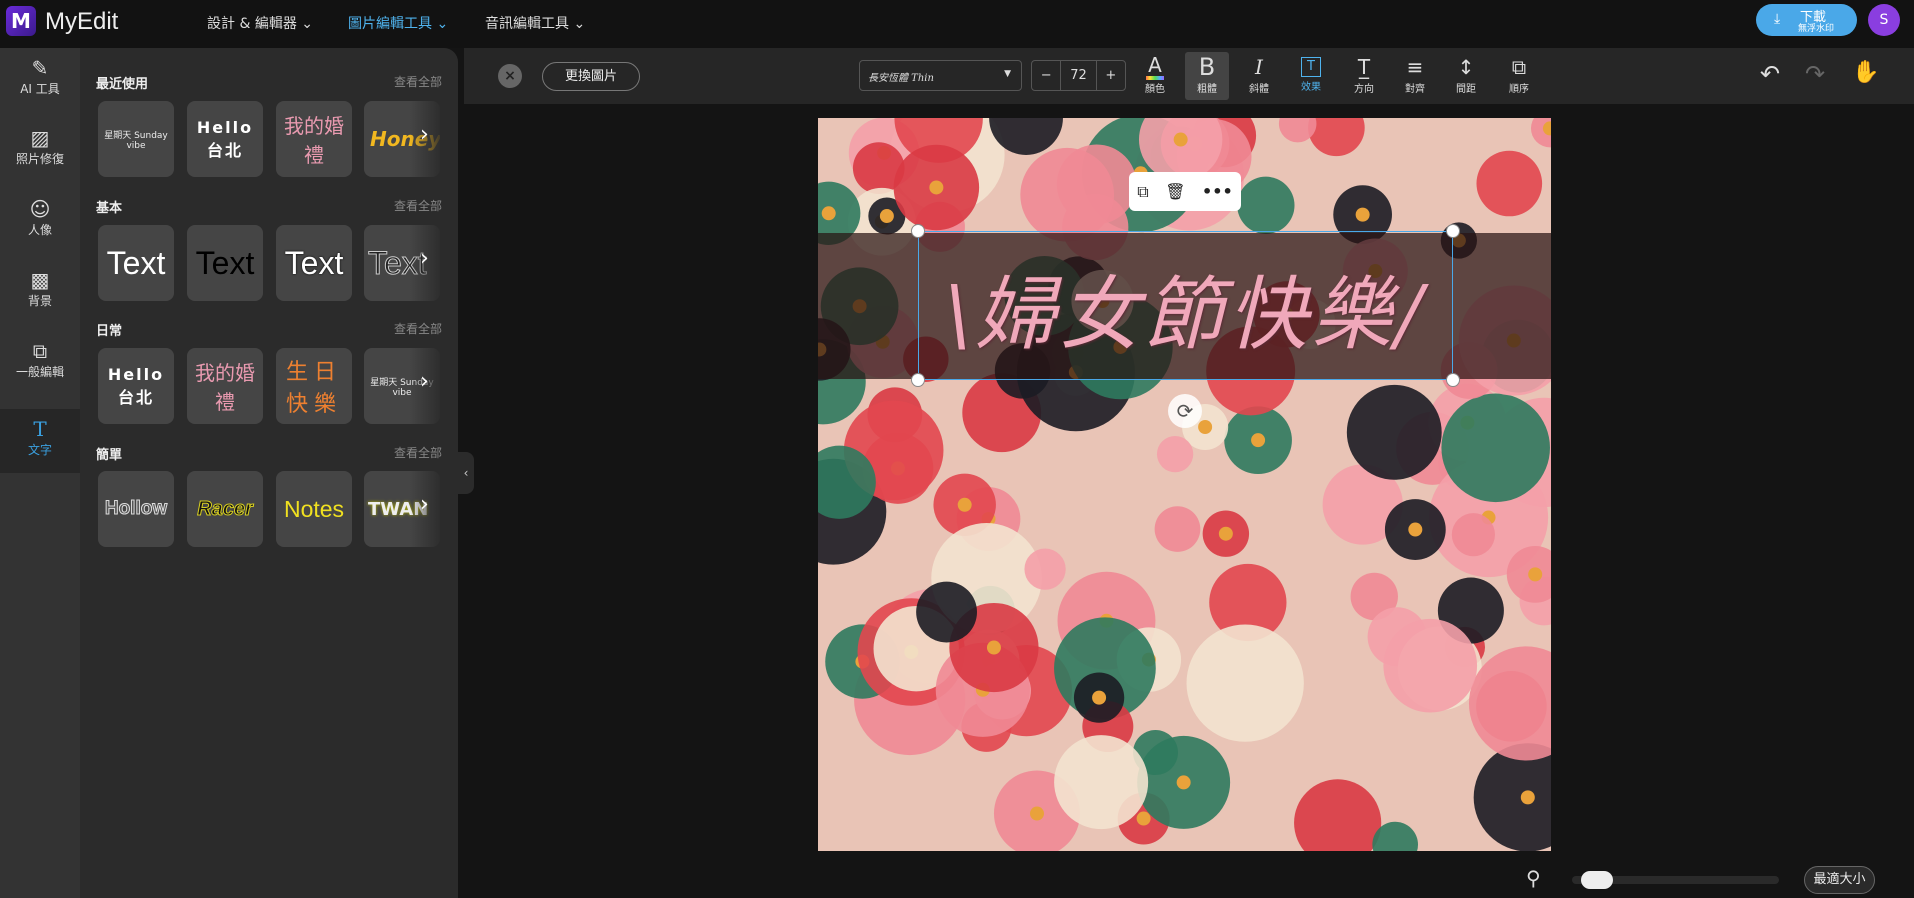  Describe the element at coordinates (40, 68) in the screenshot. I see `magic-wand-icon: ✎` at that location.